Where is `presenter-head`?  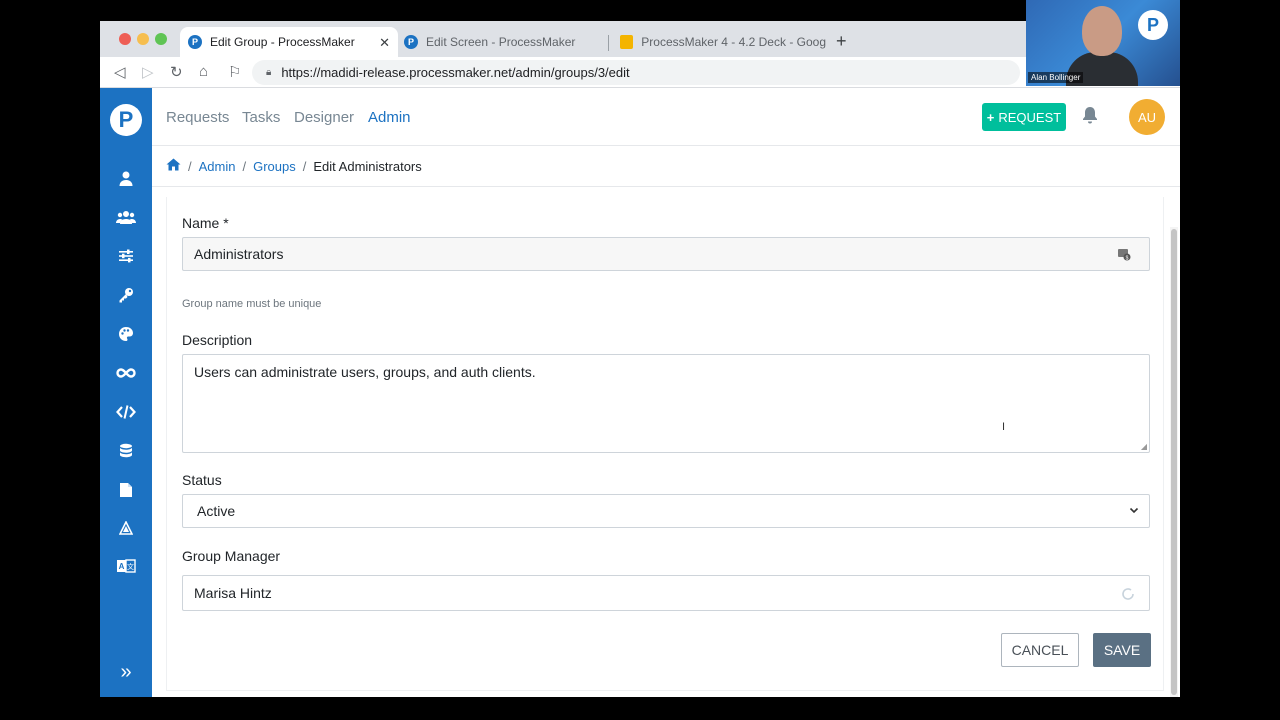 presenter-head is located at coordinates (1102, 31).